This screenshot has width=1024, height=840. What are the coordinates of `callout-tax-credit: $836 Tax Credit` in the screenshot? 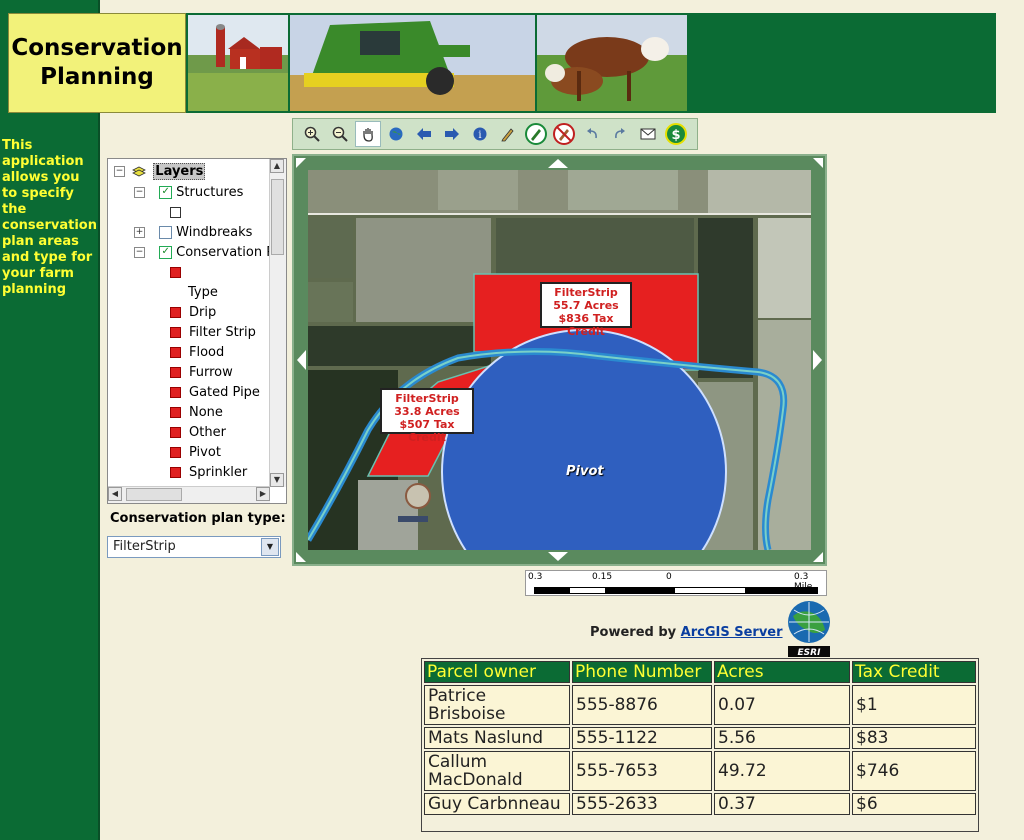 It's located at (586, 325).